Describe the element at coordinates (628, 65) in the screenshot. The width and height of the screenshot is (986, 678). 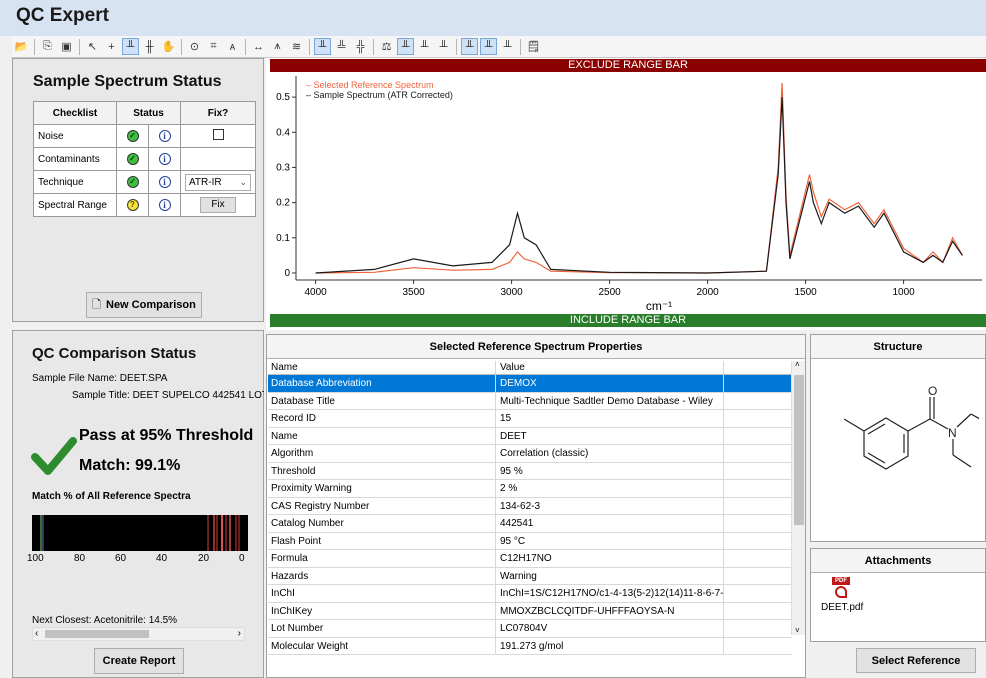
I see `exclude-range-bar: EXCLUDE RANGE BAR` at that location.